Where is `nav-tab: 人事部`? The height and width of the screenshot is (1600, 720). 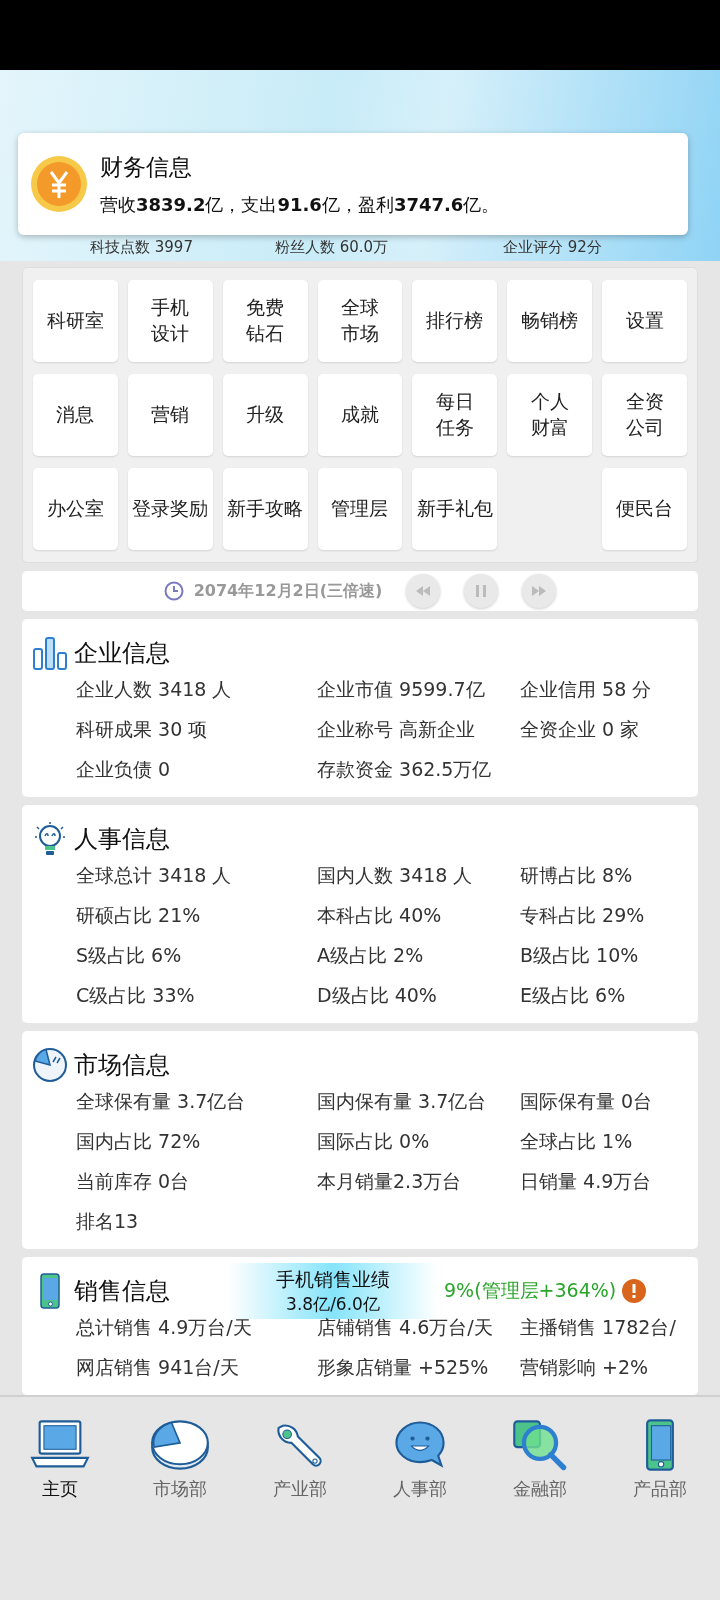 nav-tab: 人事部 is located at coordinates (420, 1460).